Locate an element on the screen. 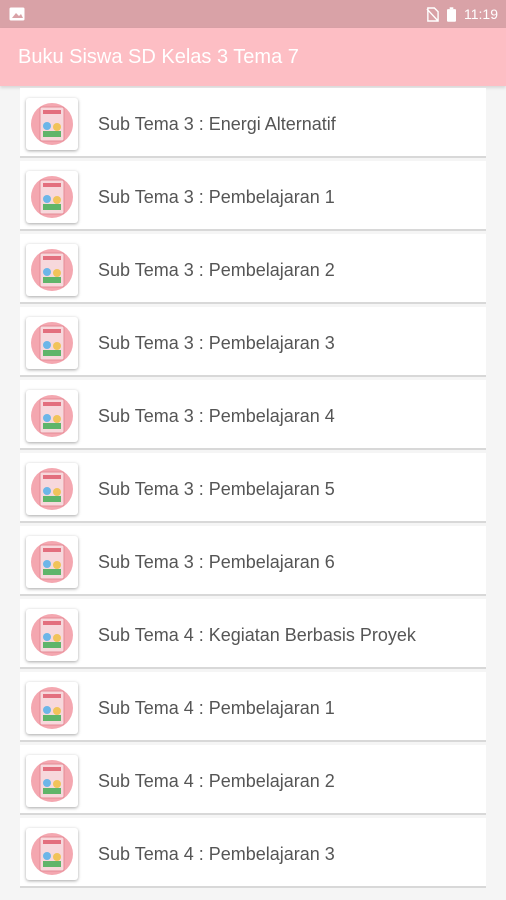  list-item-label: Sub Tema 3 : Pembelajaran 4 is located at coordinates (216, 416).